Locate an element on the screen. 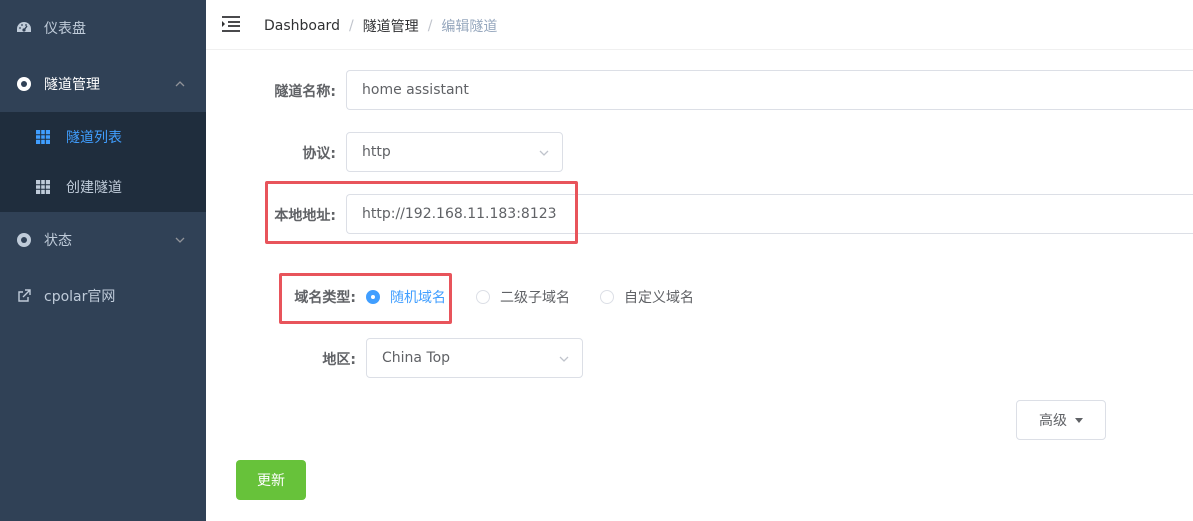 The height and width of the screenshot is (521, 1193). radio-label: 自定义域名 is located at coordinates (659, 298).